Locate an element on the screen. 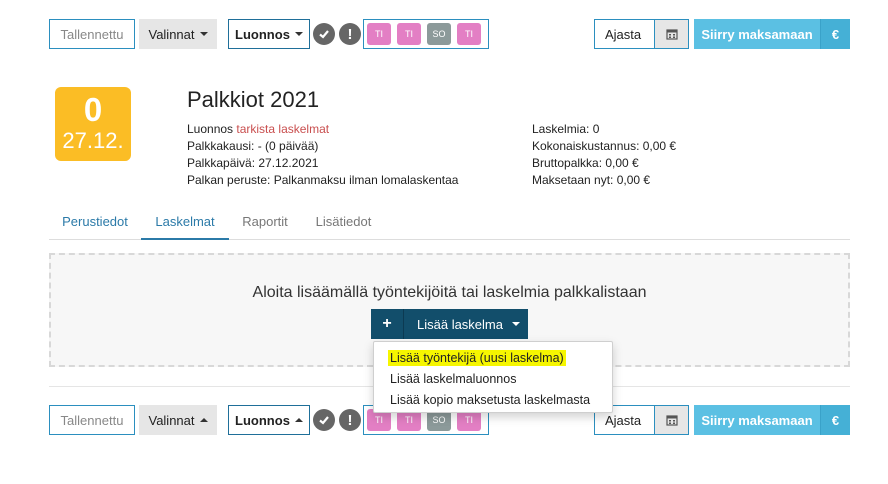 Image resolution: width=888 pixels, height=484 pixels. gross-text: Bruttopalkka: 0,00 € is located at coordinates (585, 163).